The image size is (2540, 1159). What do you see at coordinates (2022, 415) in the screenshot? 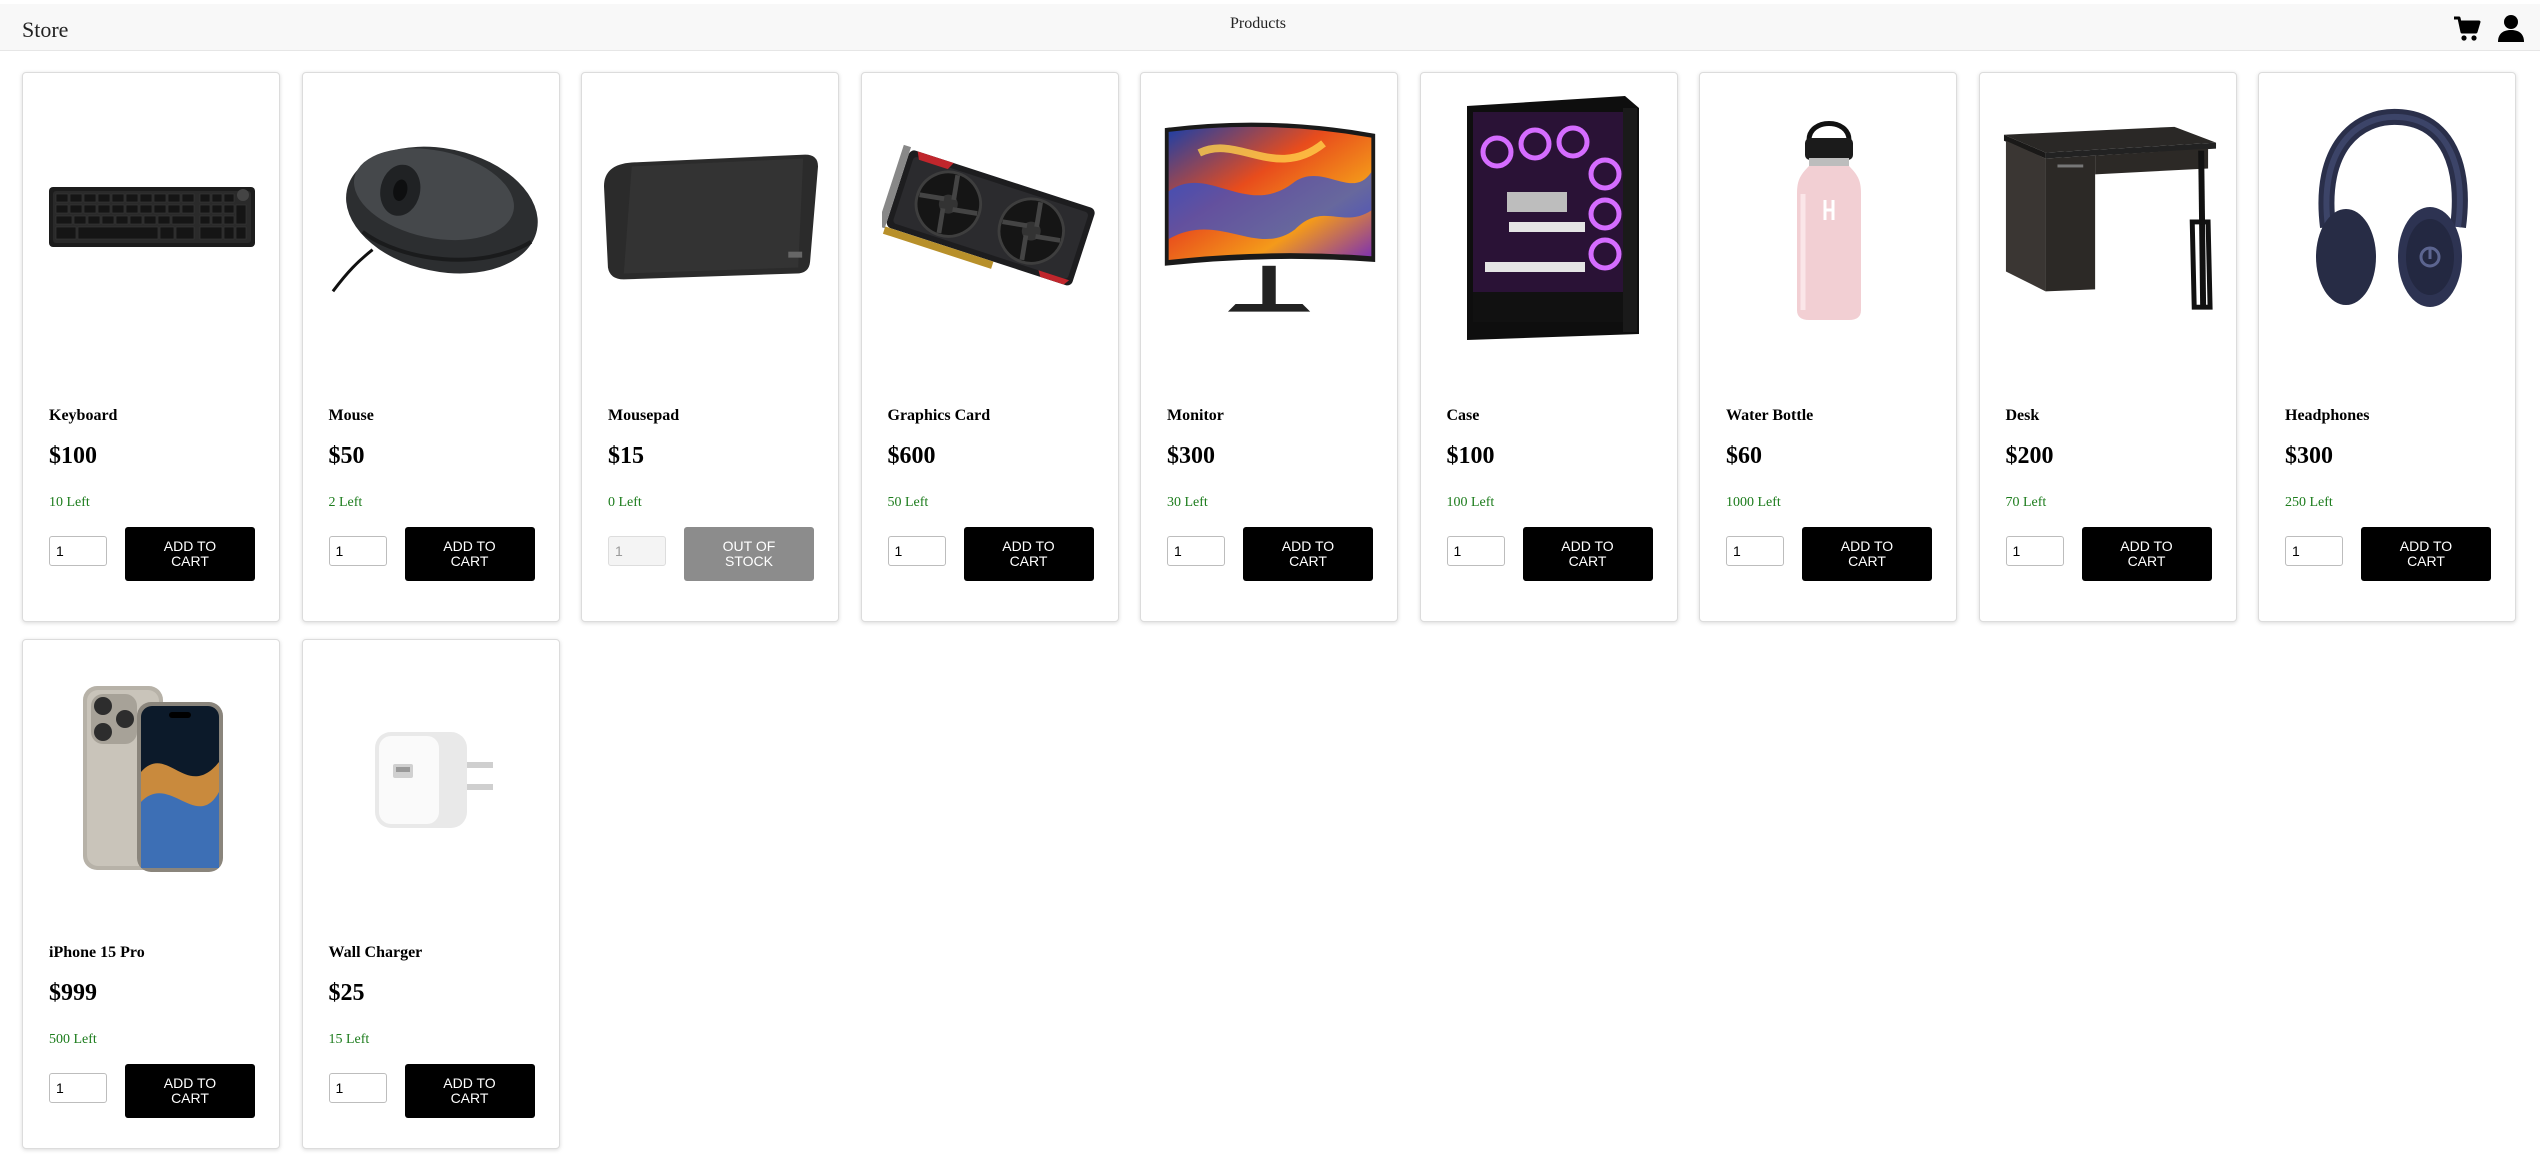
I see `product-name: Desk` at bounding box center [2022, 415].